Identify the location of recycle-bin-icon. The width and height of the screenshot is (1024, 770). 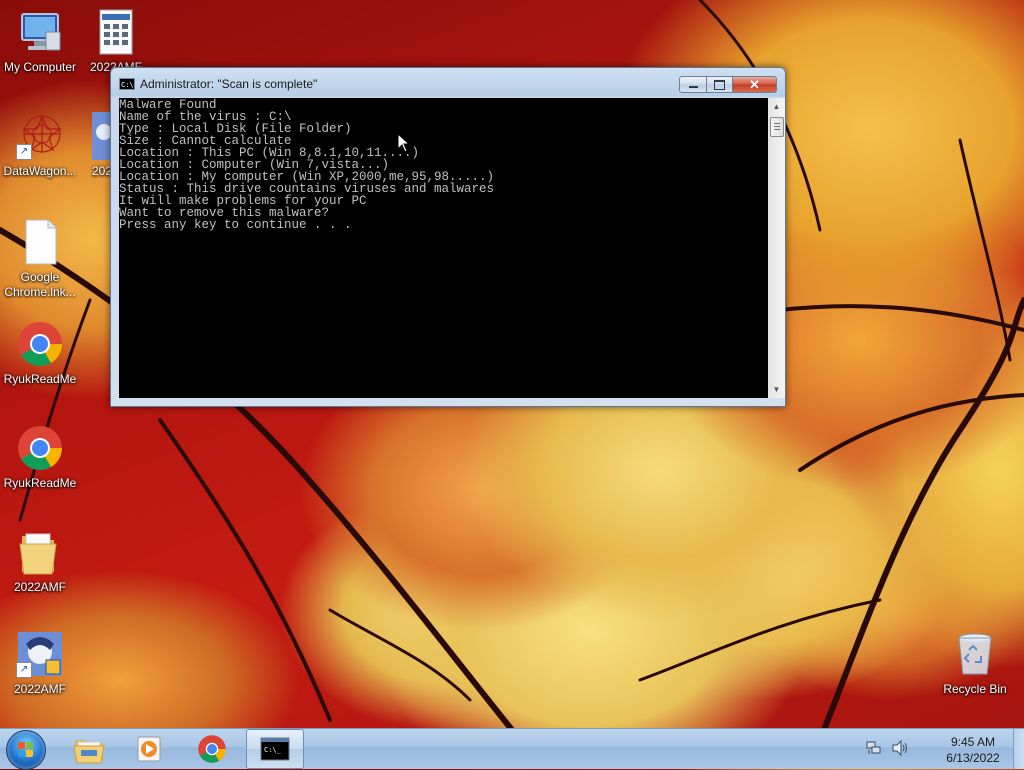
(975, 654).